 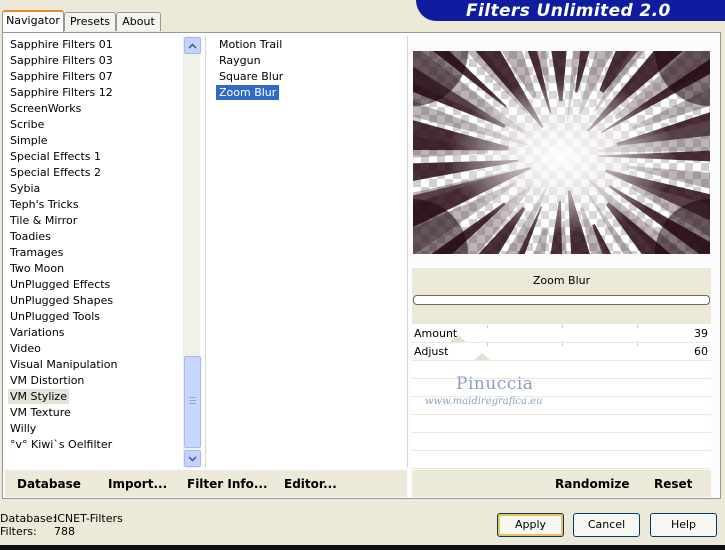 What do you see at coordinates (673, 484) in the screenshot?
I see `reset-button: Reset` at bounding box center [673, 484].